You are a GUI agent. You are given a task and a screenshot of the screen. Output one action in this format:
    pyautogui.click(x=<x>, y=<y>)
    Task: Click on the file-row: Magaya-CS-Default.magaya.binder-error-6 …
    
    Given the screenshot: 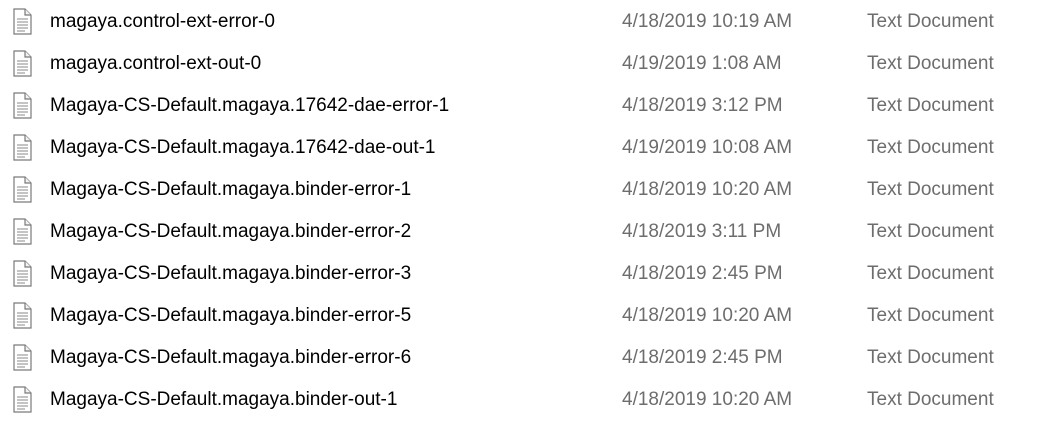 What is the action you would take?
    pyautogui.click(x=520, y=358)
    